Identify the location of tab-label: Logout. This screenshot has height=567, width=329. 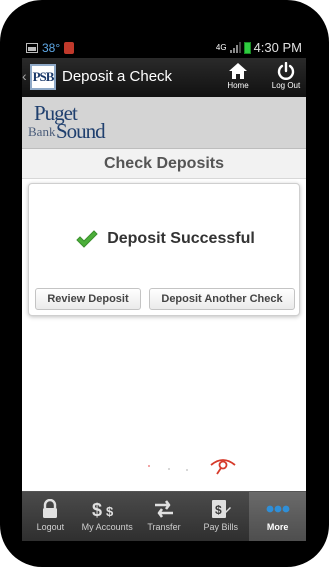
(50, 527).